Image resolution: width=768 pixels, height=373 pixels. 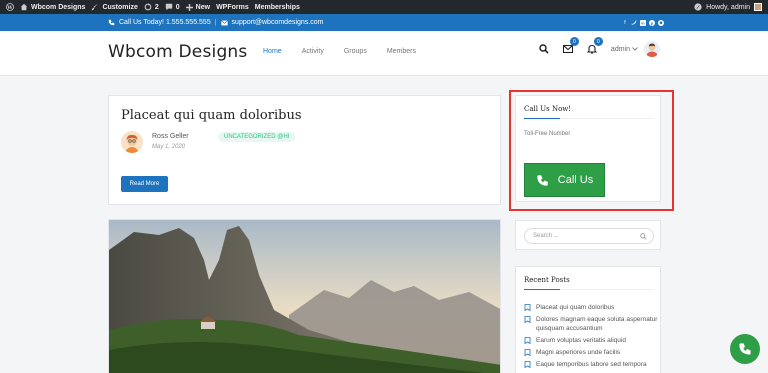 What do you see at coordinates (148, 7) in the screenshot?
I see `updates-icon` at bounding box center [148, 7].